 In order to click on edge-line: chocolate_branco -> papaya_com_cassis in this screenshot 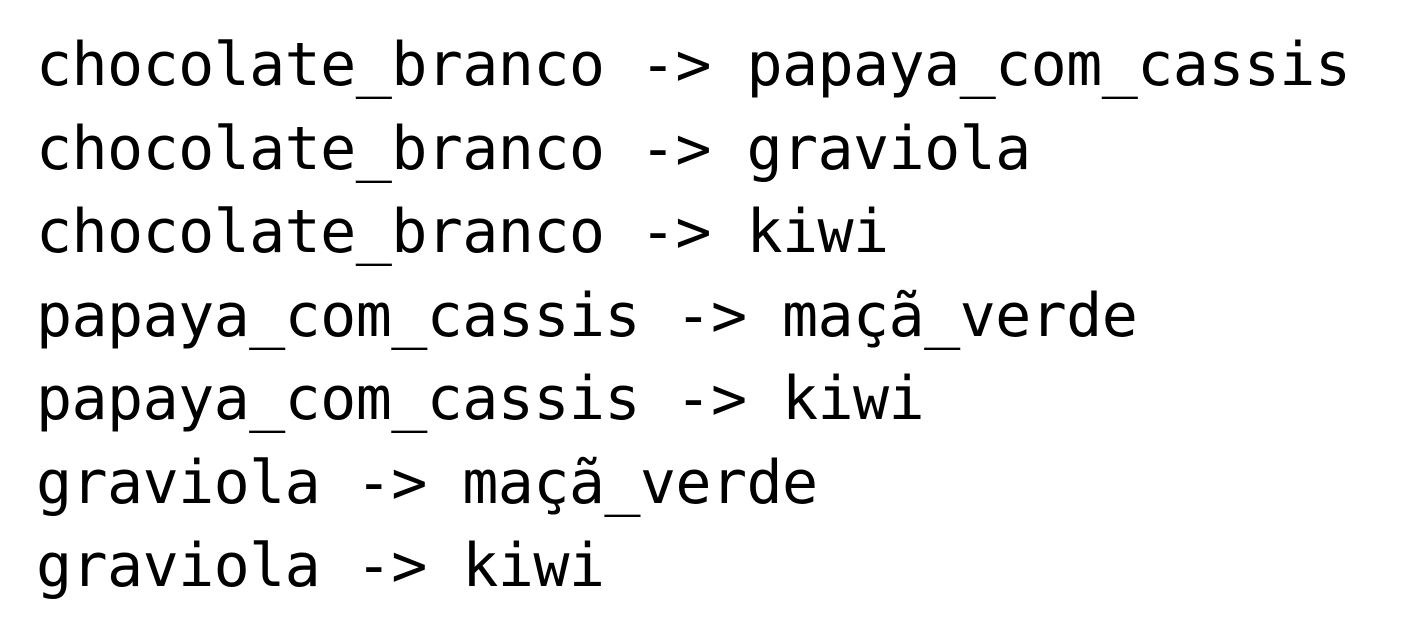, I will do `click(693, 65)`.